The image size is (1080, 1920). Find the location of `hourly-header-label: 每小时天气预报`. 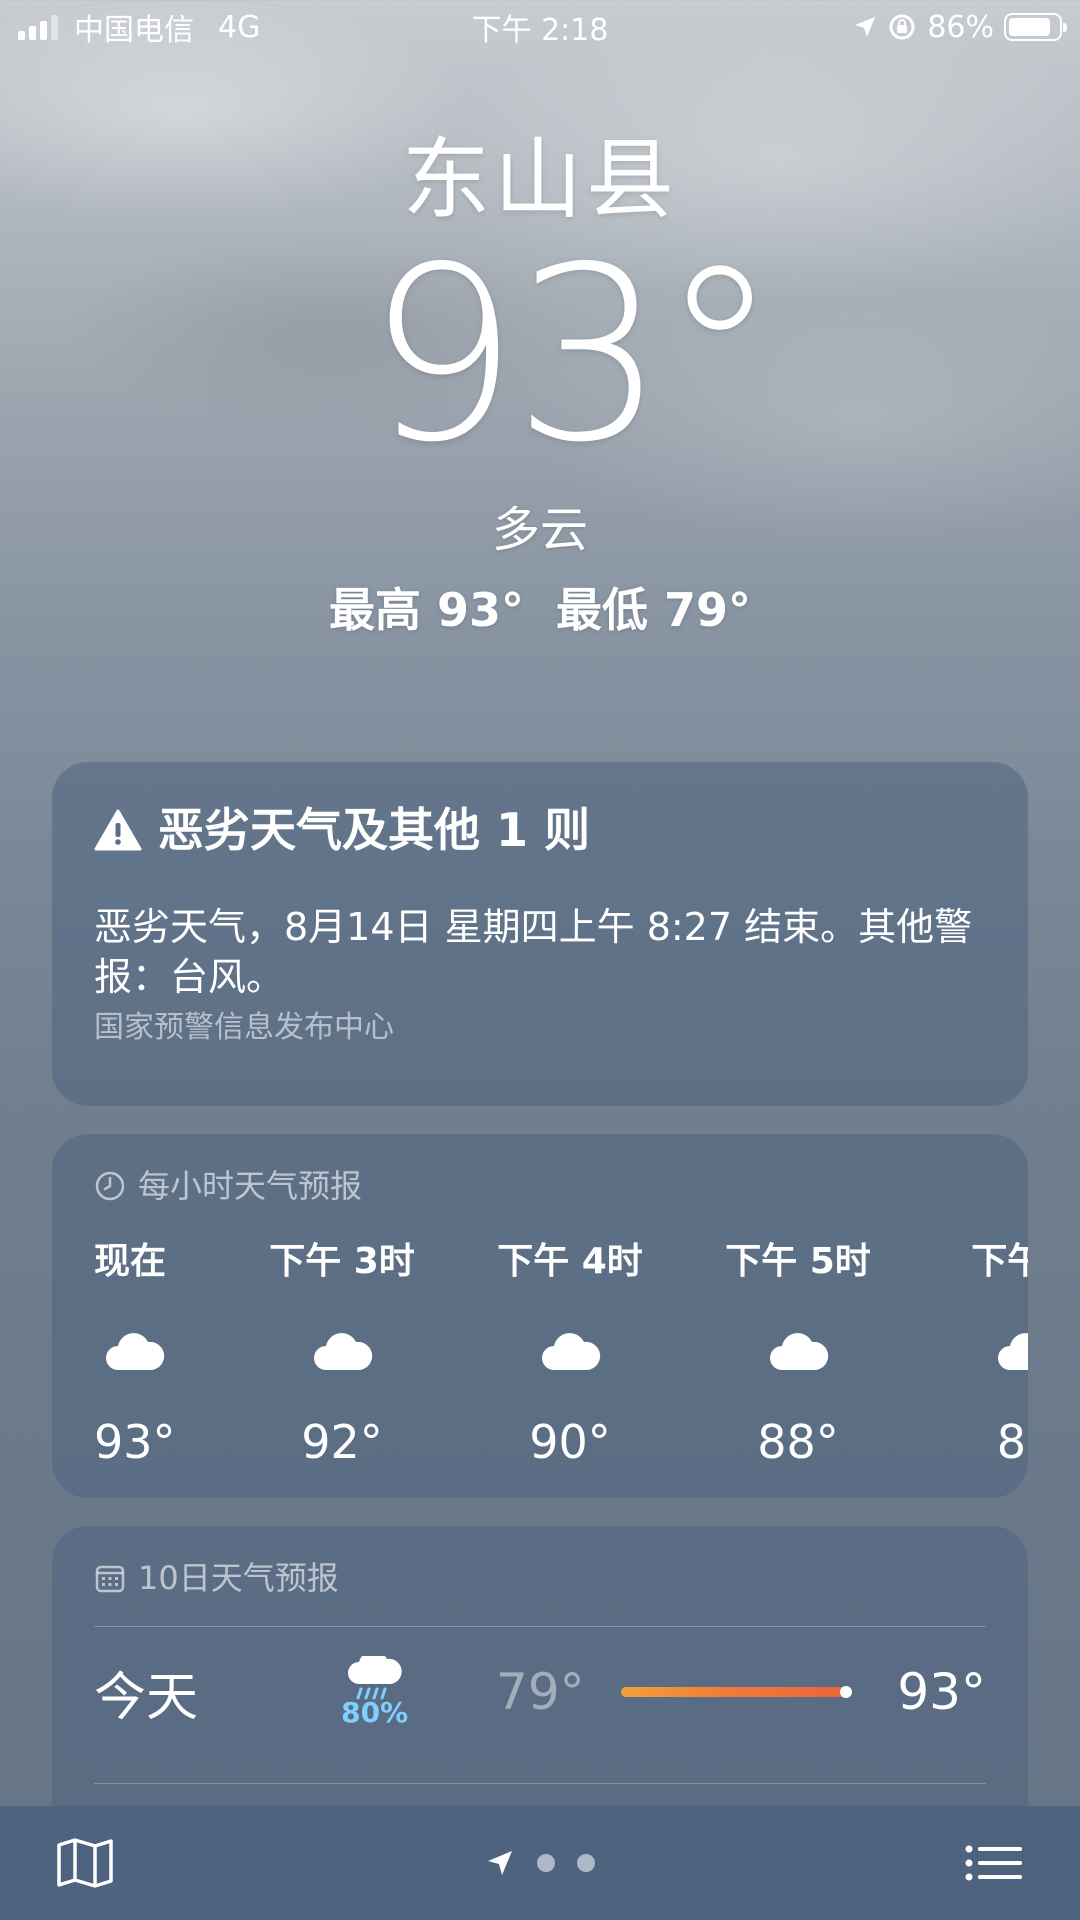

hourly-header-label: 每小时天气预报 is located at coordinates (250, 1186).